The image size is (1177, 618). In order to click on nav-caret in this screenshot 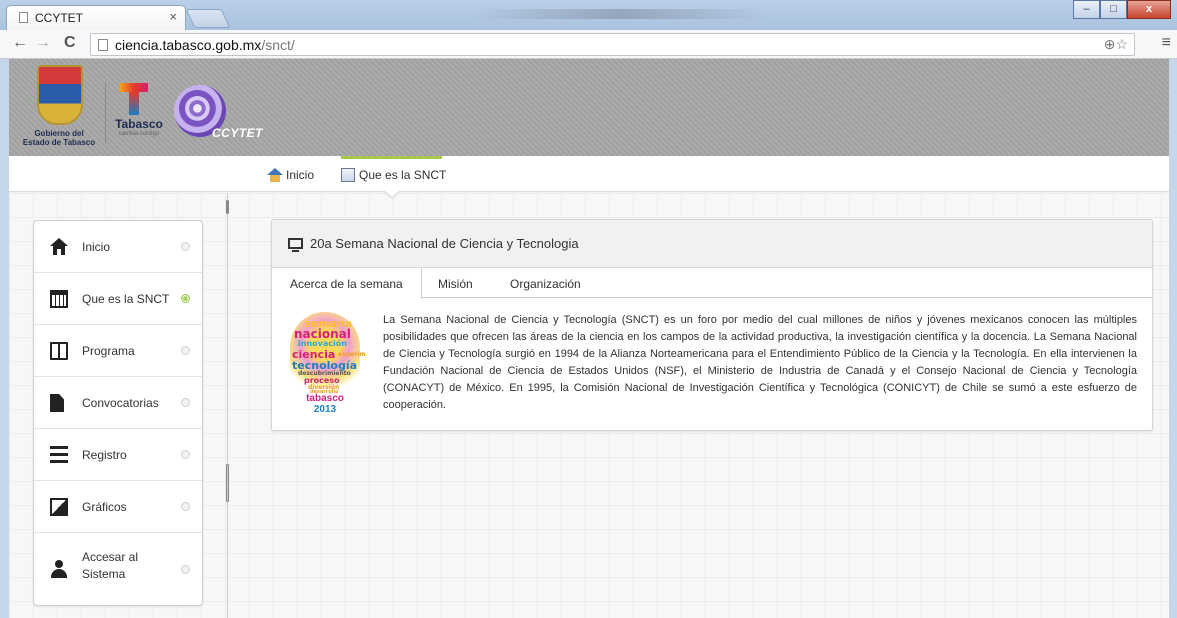, I will do `click(392, 193)`.